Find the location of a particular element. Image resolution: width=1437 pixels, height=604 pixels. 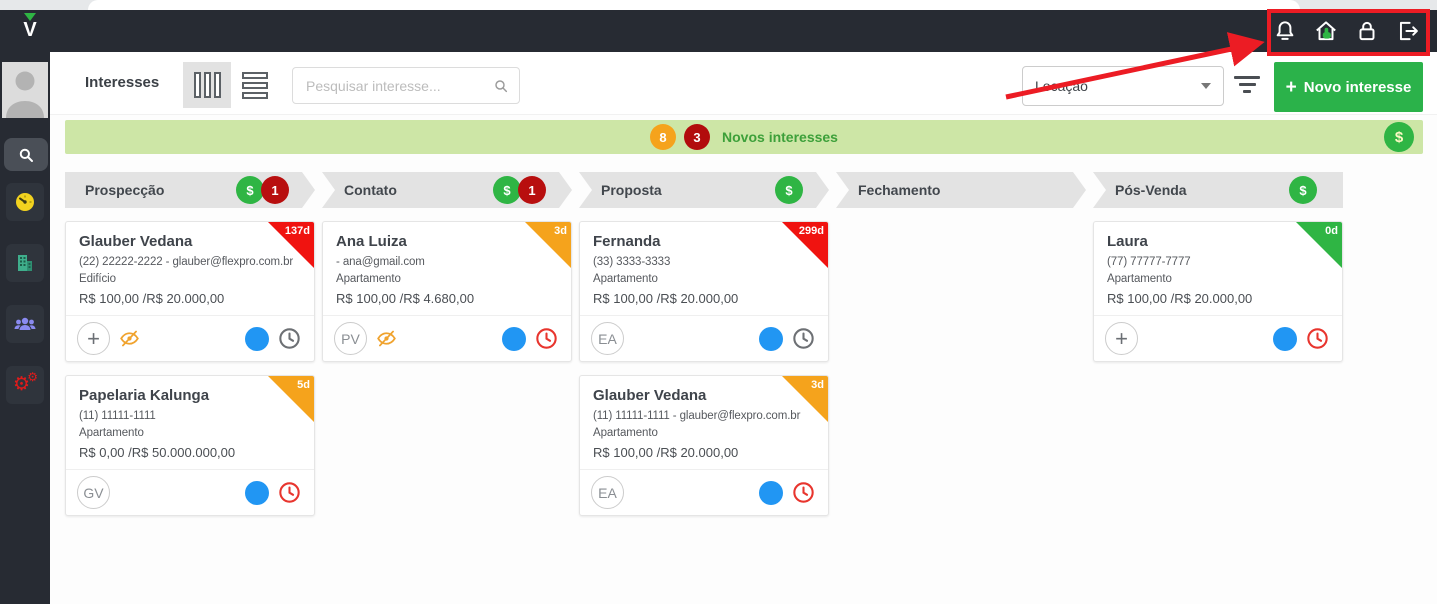

new-interest-button: + Novo interesse is located at coordinates (1348, 87).